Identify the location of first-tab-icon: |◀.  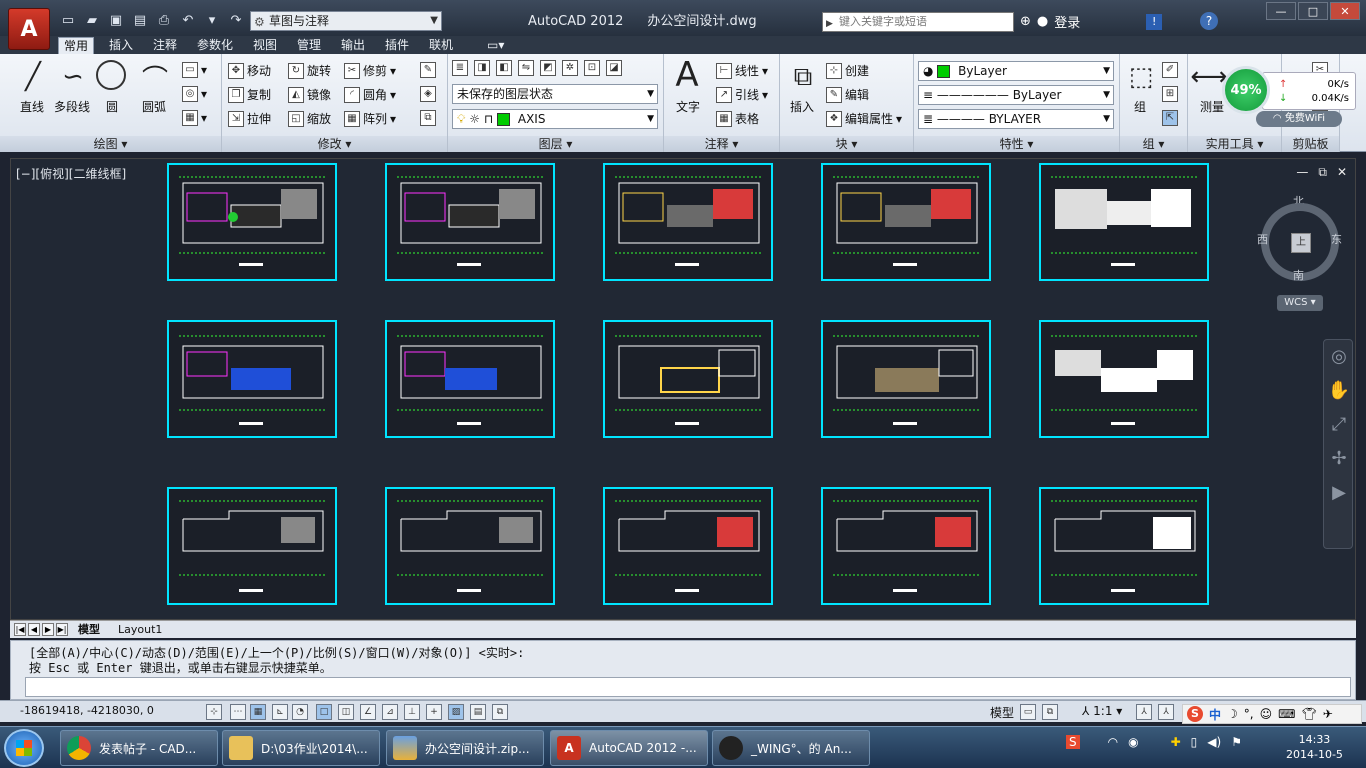
(20, 629).